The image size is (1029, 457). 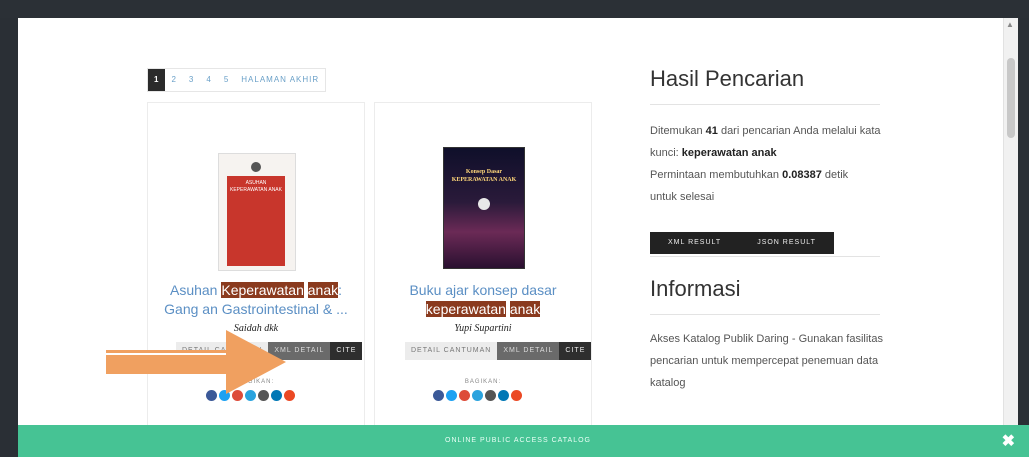 I want to click on xml-detail-button: XML DETAIL, so click(x=528, y=351).